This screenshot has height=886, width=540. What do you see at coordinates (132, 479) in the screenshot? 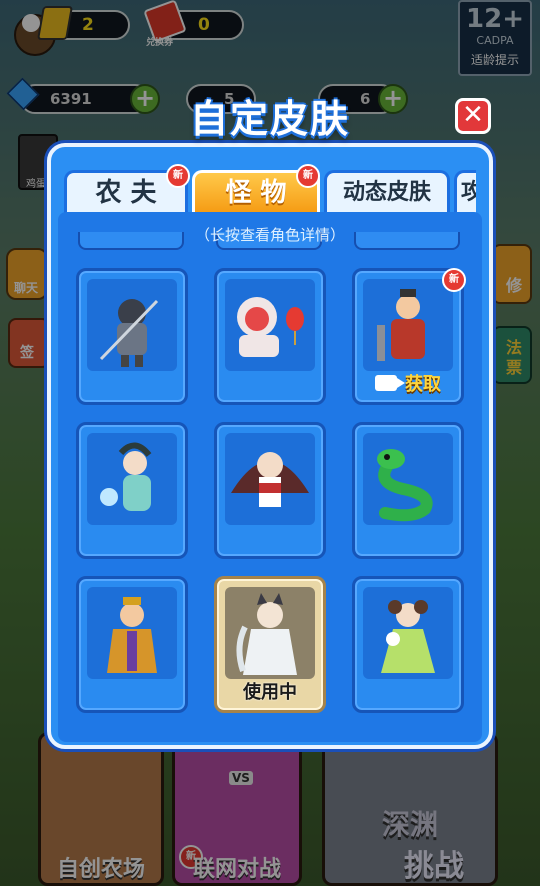
I see `fairy-with-fan-image` at bounding box center [132, 479].